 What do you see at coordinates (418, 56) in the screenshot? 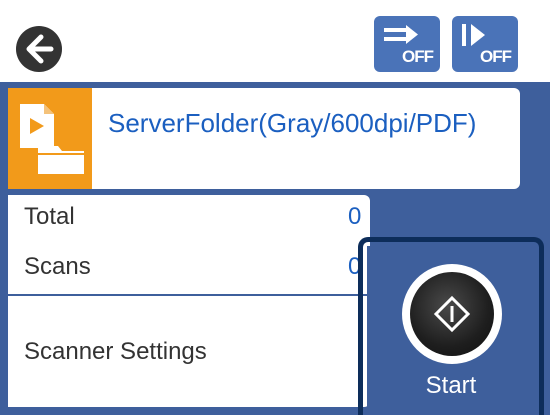
I see `double-feed-state: OFF` at bounding box center [418, 56].